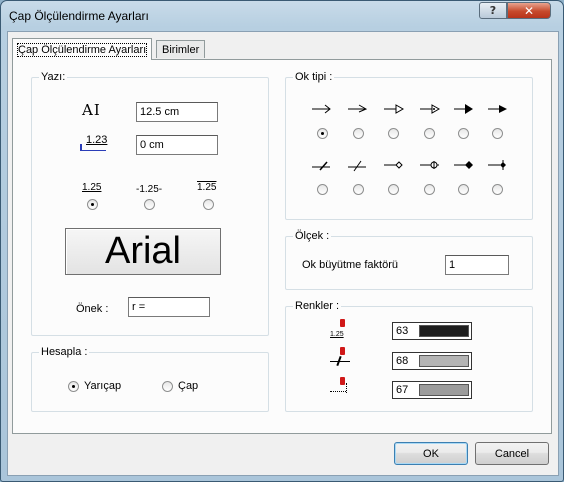  What do you see at coordinates (444, 390) in the screenshot?
I see `extension-color-swatch` at bounding box center [444, 390].